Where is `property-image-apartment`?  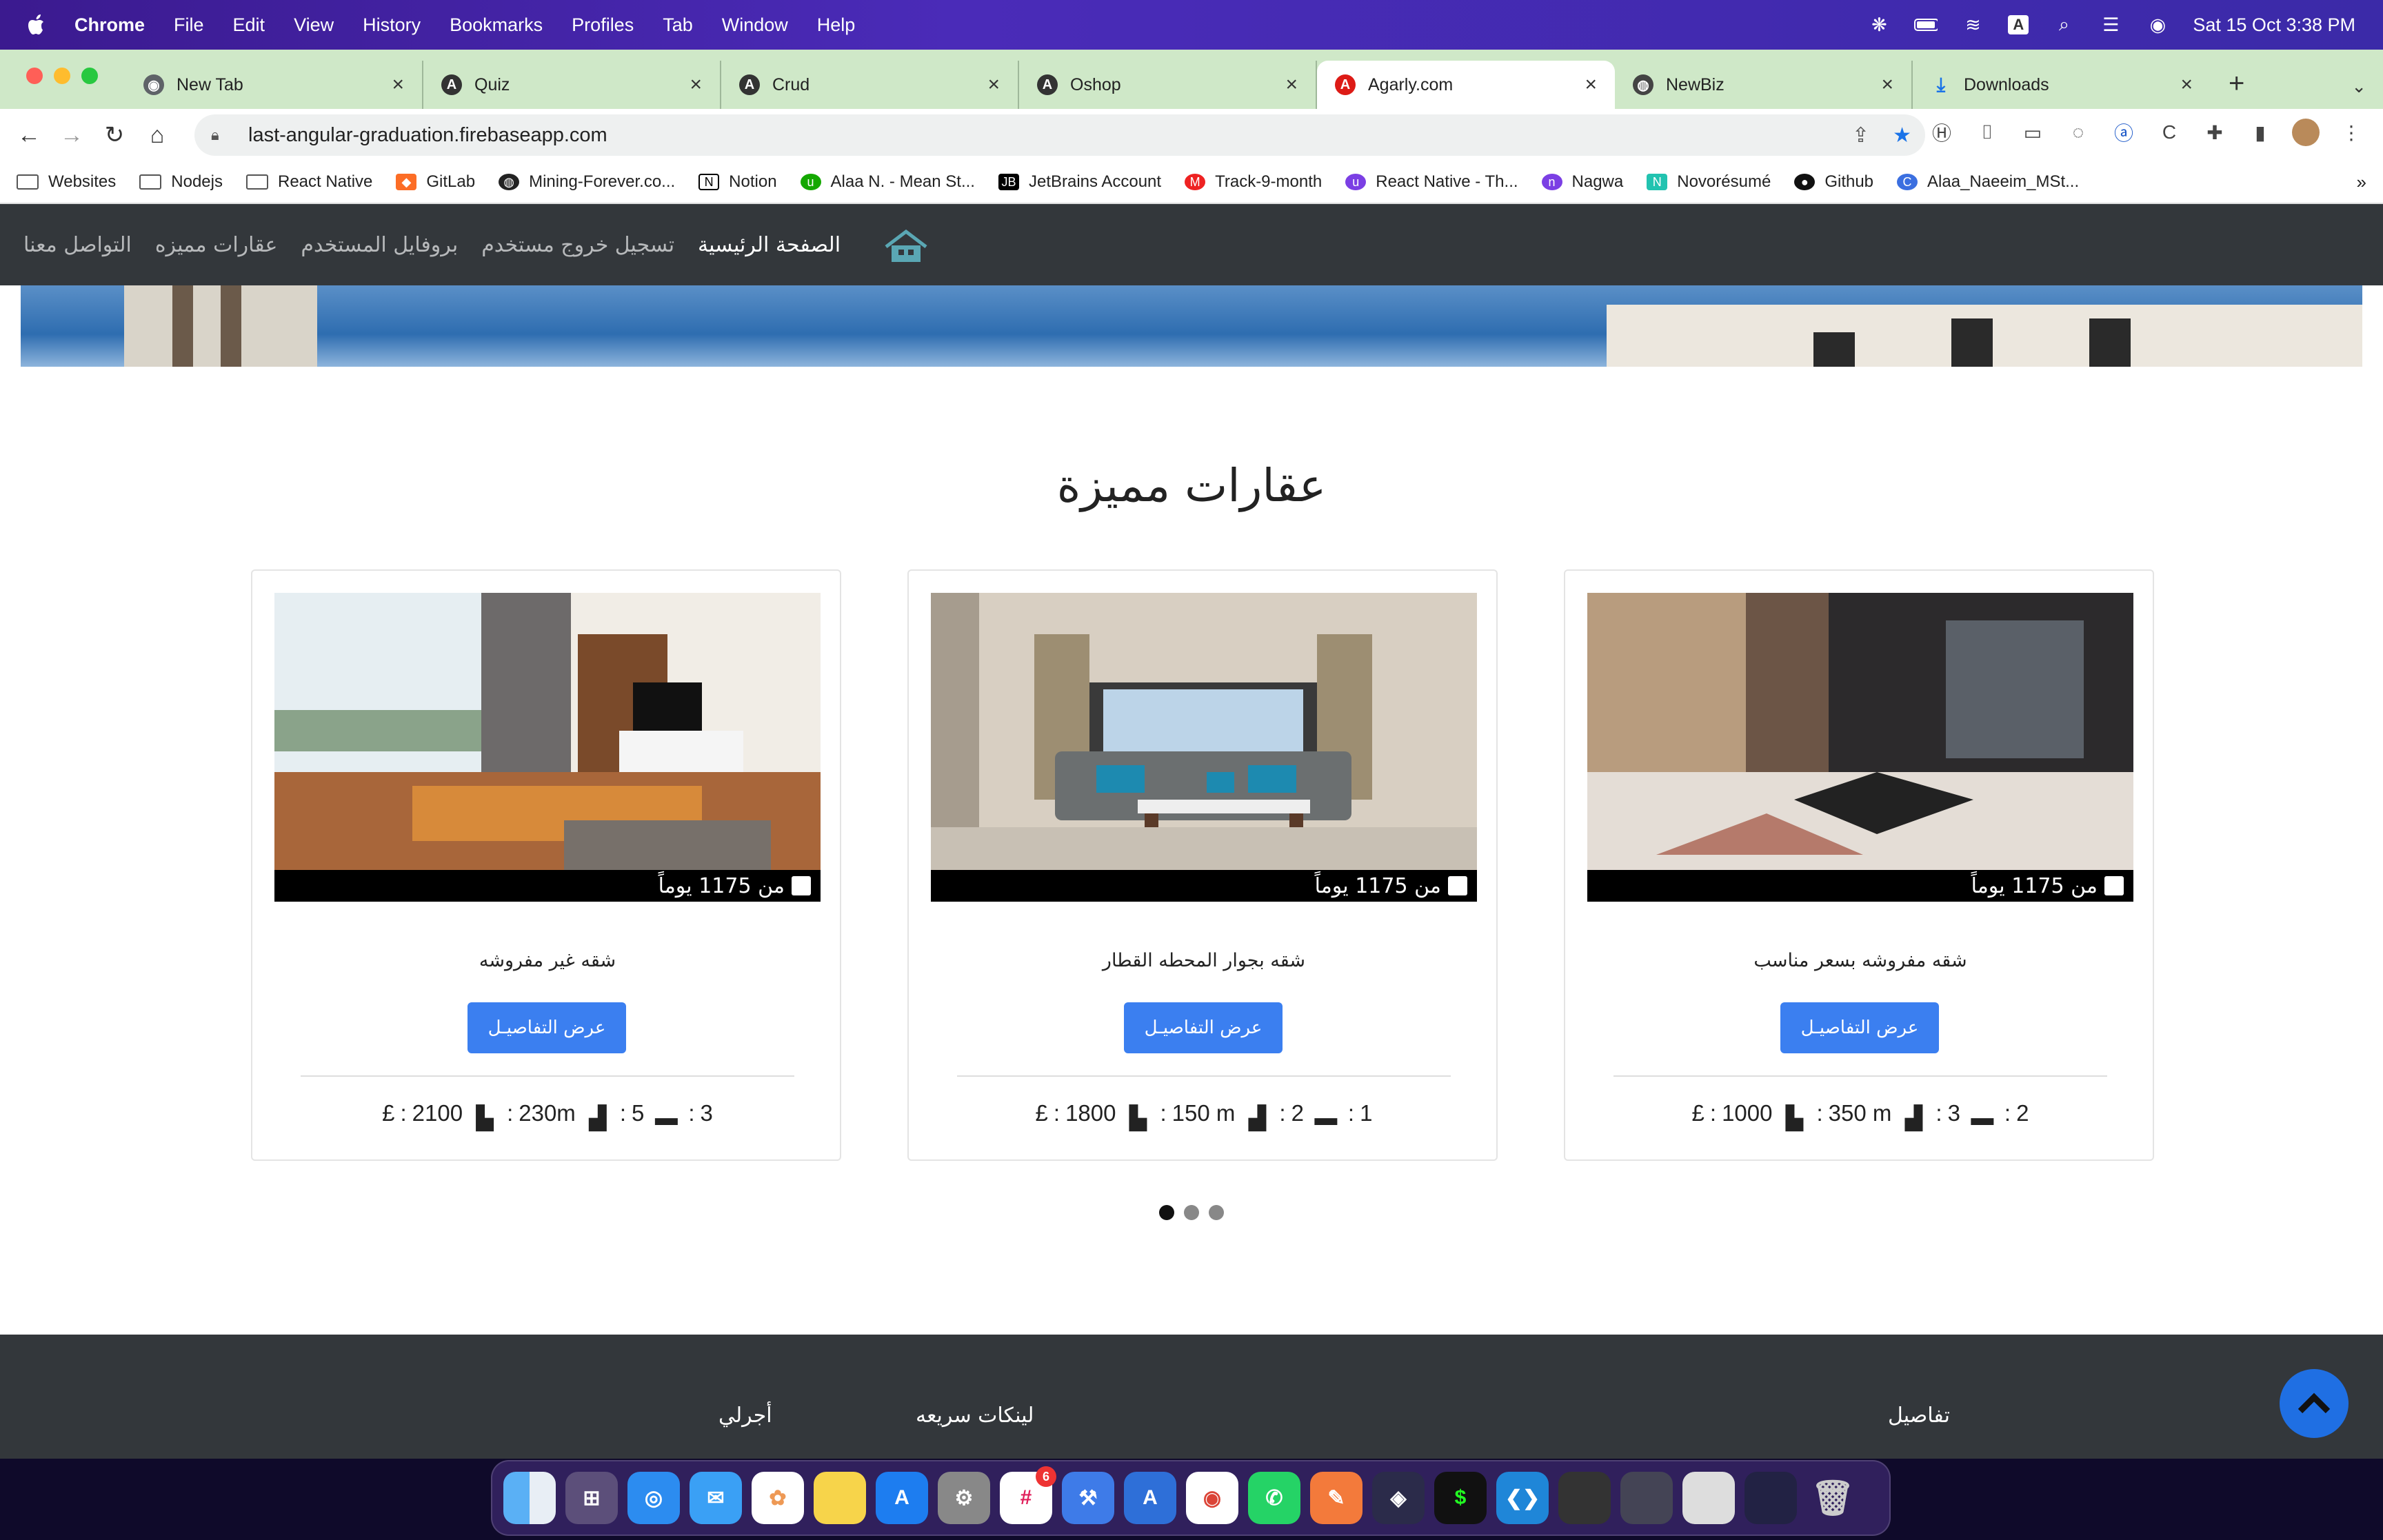 property-image-apartment is located at coordinates (547, 732).